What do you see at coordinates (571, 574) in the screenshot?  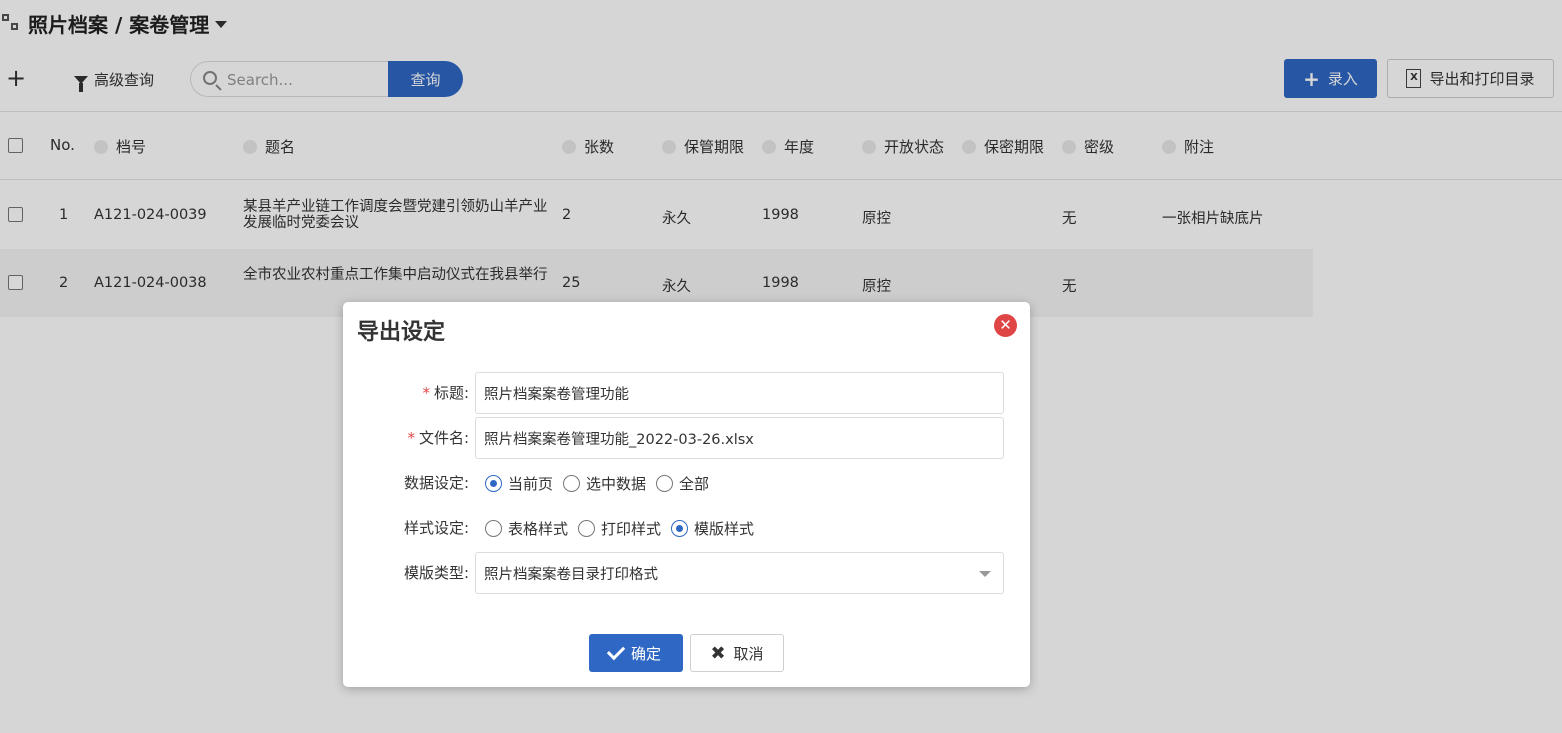 I see `template-type-value: 照片档案案卷目录打印格式` at bounding box center [571, 574].